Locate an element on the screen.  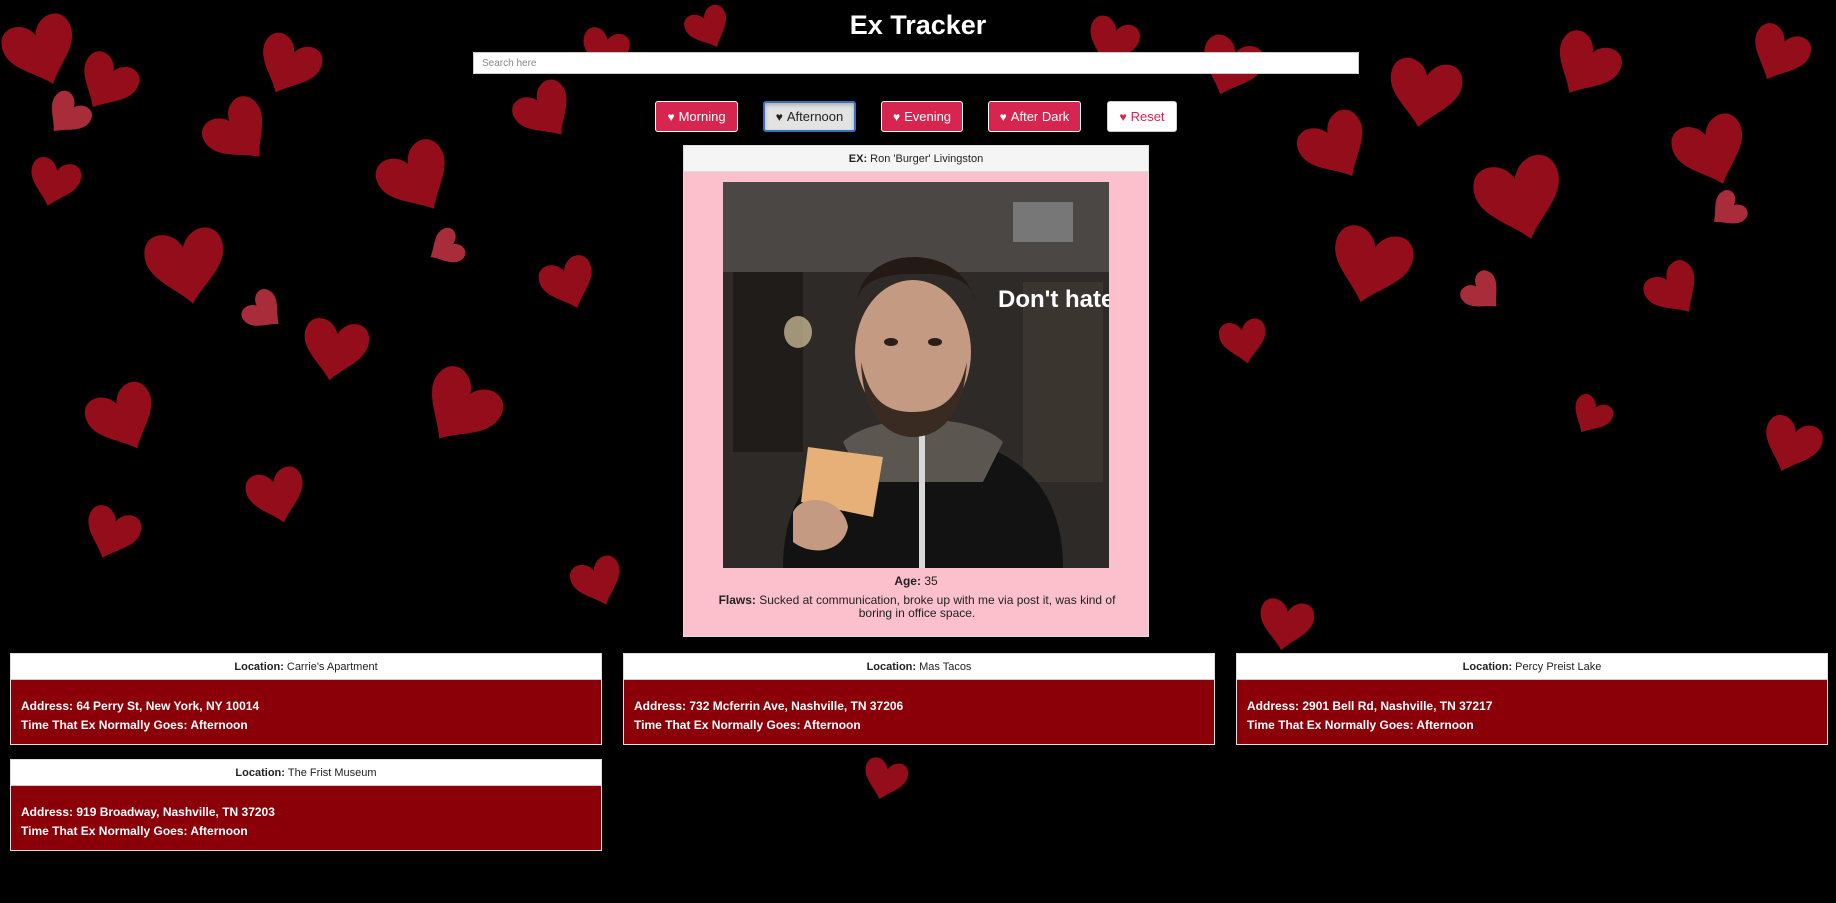
morning-button: ♥ Morning is located at coordinates (696, 116).